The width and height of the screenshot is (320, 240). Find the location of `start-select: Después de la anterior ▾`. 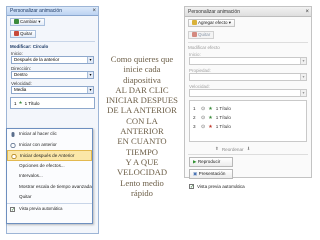

start-select: Después de la anterior ▾ is located at coordinates (52, 60).